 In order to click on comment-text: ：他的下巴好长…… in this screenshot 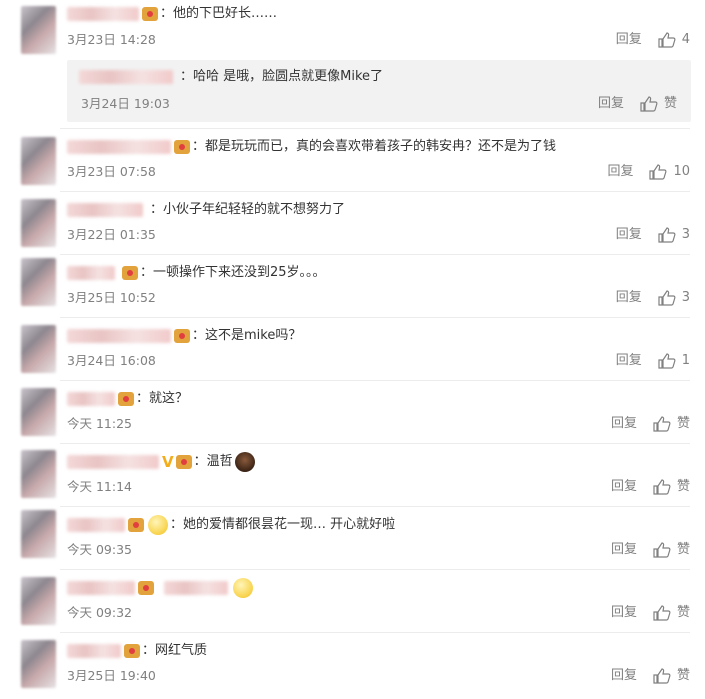, I will do `click(219, 13)`.